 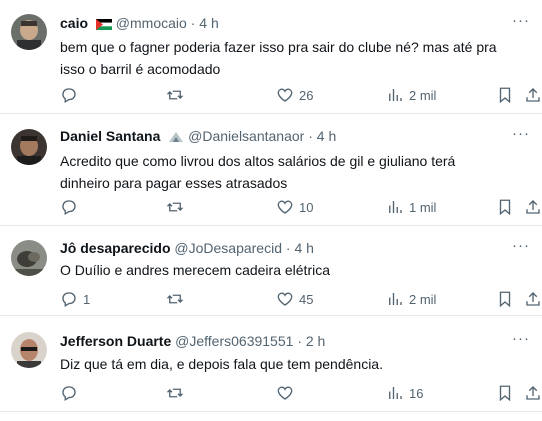 I want to click on views-button: 1 mil, so click(x=411, y=207).